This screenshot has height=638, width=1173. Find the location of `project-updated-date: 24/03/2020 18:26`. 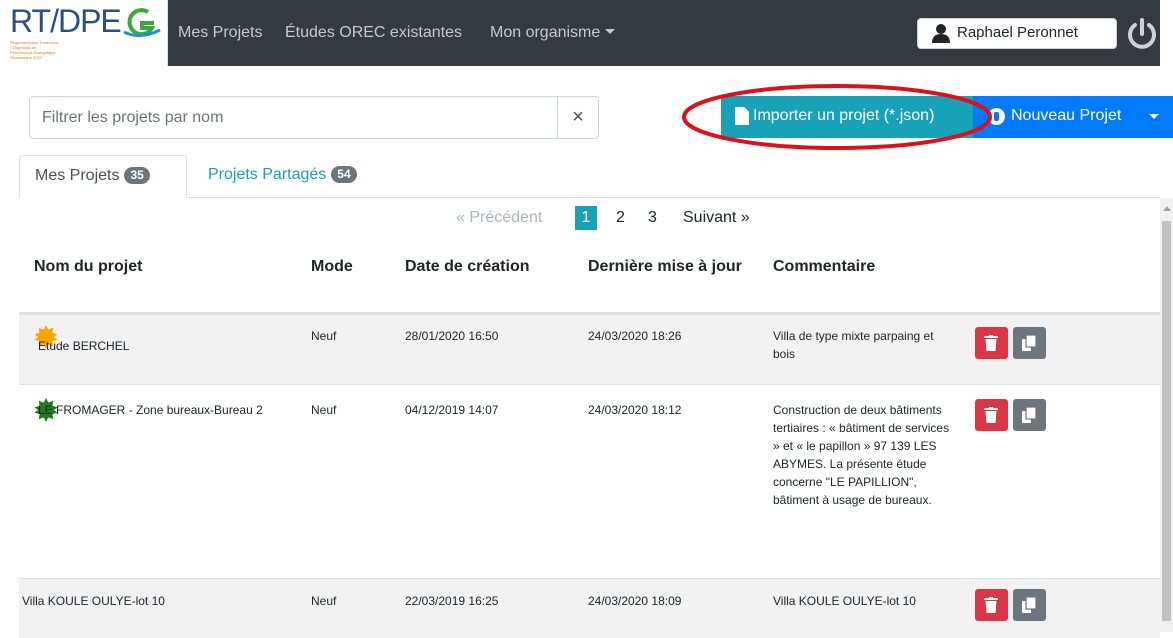

project-updated-date: 24/03/2020 18:26 is located at coordinates (635, 336).